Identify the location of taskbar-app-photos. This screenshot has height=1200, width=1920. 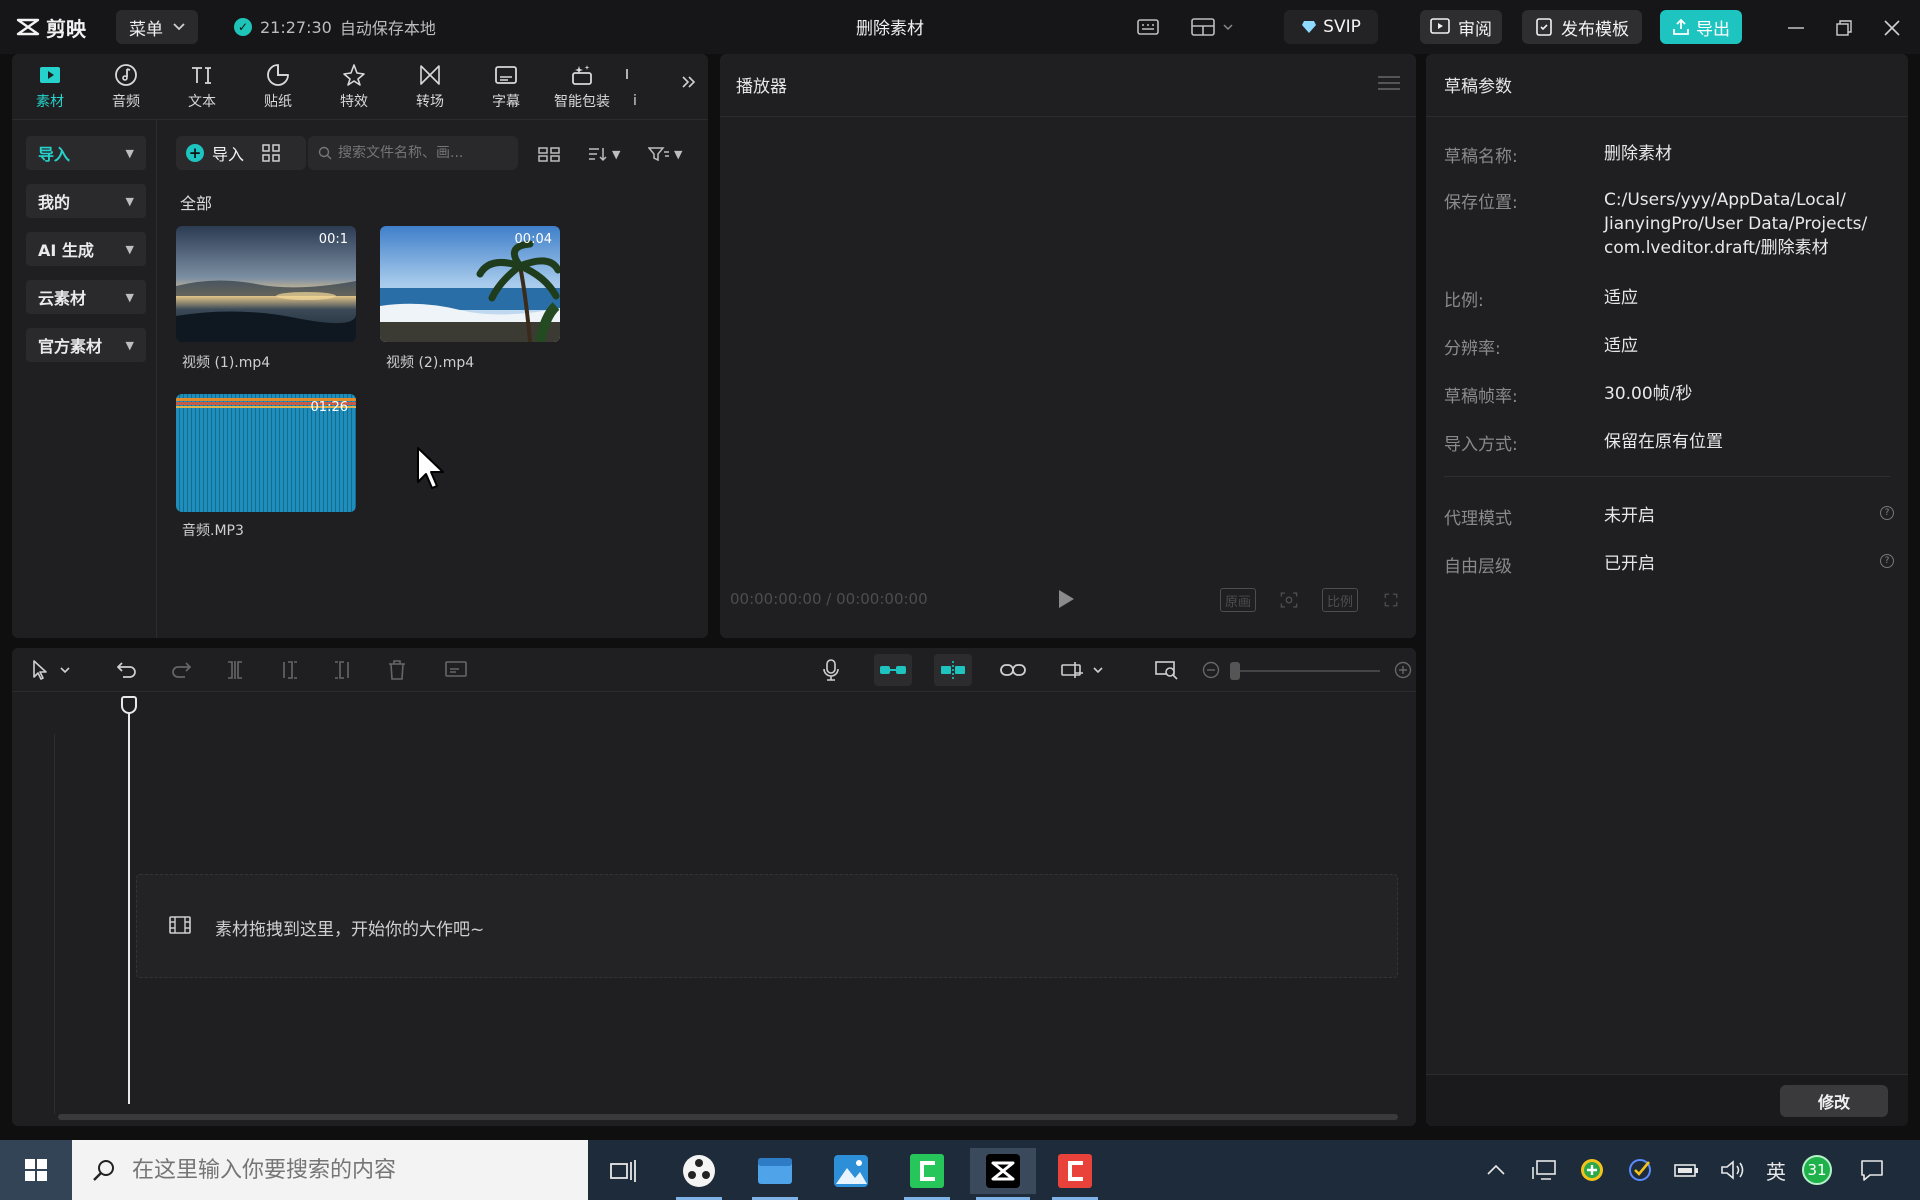
(851, 1171).